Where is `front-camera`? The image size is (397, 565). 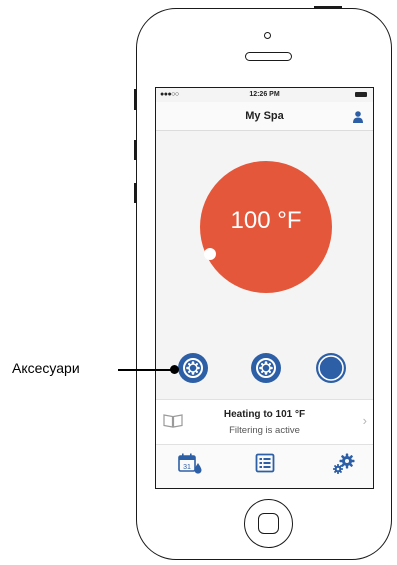 front-camera is located at coordinates (267, 35).